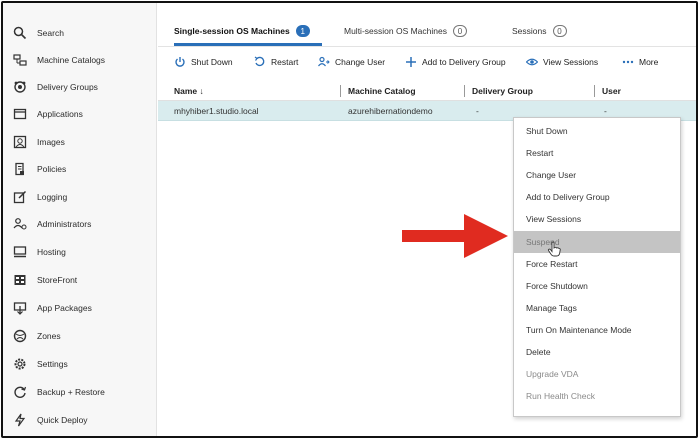  What do you see at coordinates (552, 374) in the screenshot?
I see `menu-item-upgrade-vda: Upgrade VDA` at bounding box center [552, 374].